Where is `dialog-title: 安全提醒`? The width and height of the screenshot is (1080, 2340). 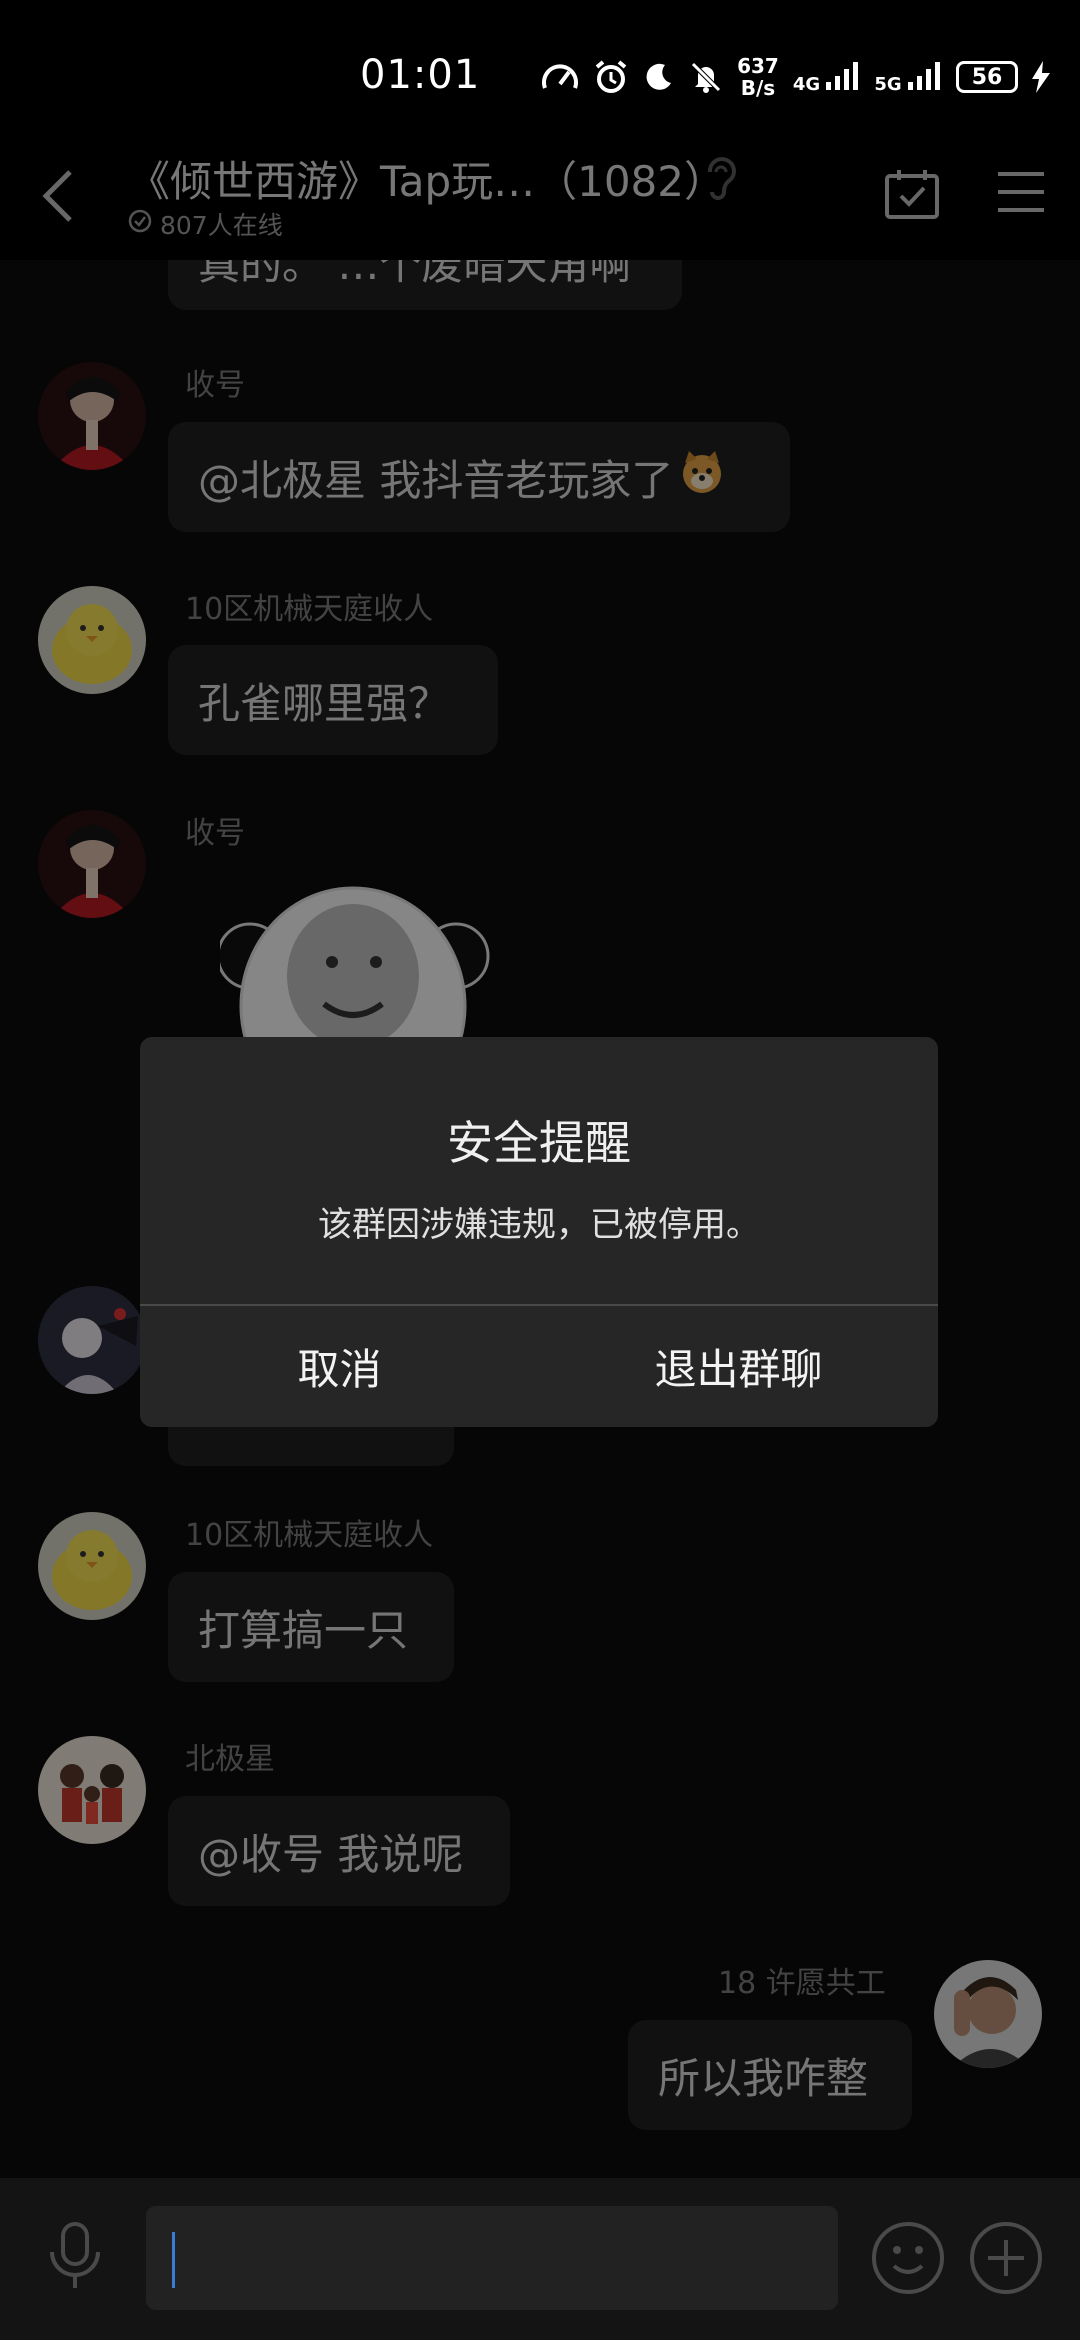 dialog-title: 安全提醒 is located at coordinates (539, 1143).